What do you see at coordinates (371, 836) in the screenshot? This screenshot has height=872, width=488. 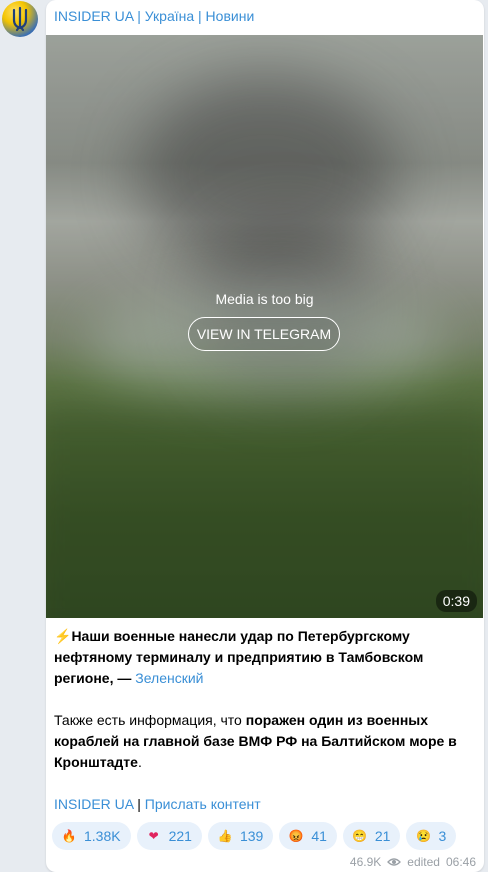 I see `reaction-grin: 😁 21` at bounding box center [371, 836].